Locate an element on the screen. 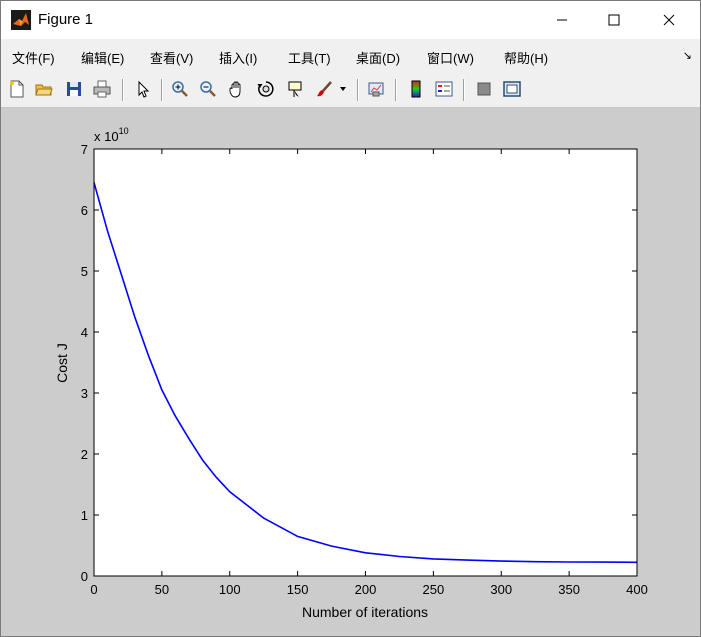  y-tick-label: 1 is located at coordinates (84, 515).